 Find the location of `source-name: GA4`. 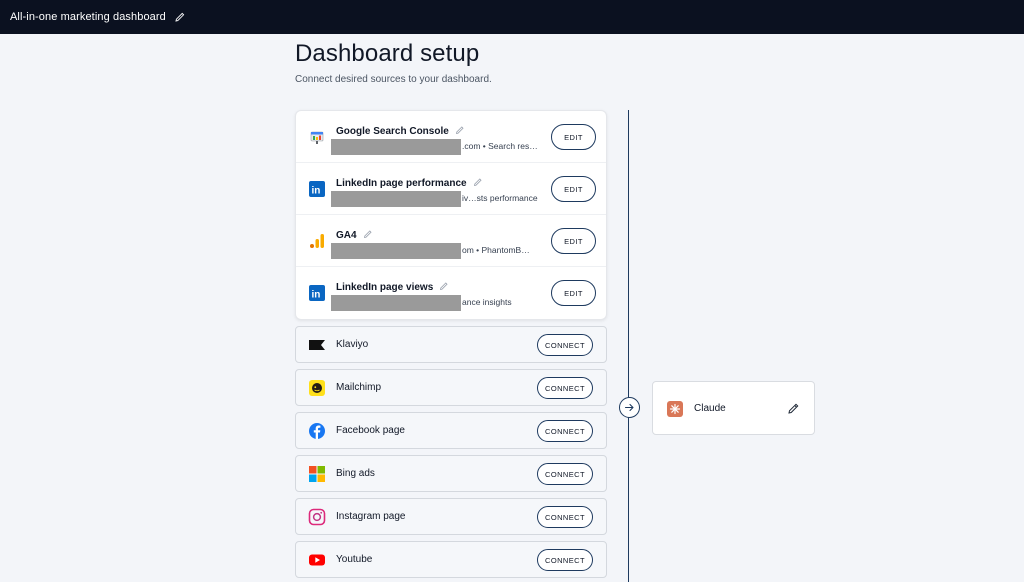

source-name: GA4 is located at coordinates (354, 235).